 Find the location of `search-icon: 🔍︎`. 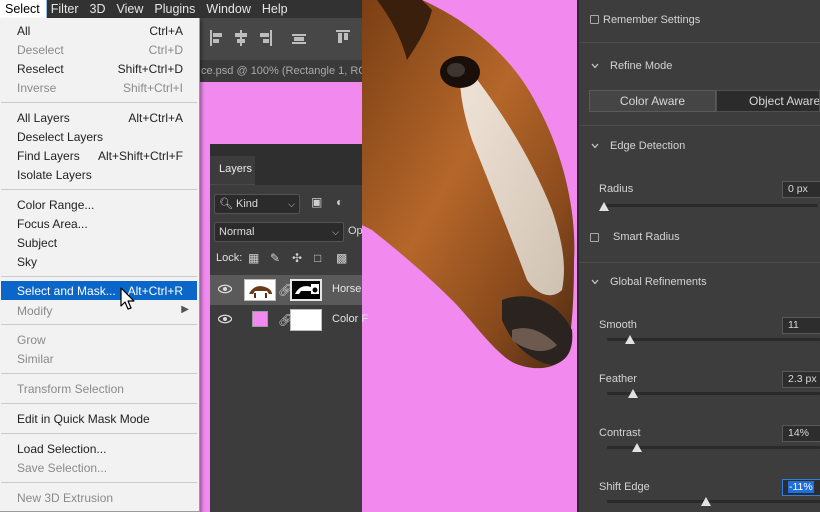

search-icon: 🔍︎ is located at coordinates (226, 204).